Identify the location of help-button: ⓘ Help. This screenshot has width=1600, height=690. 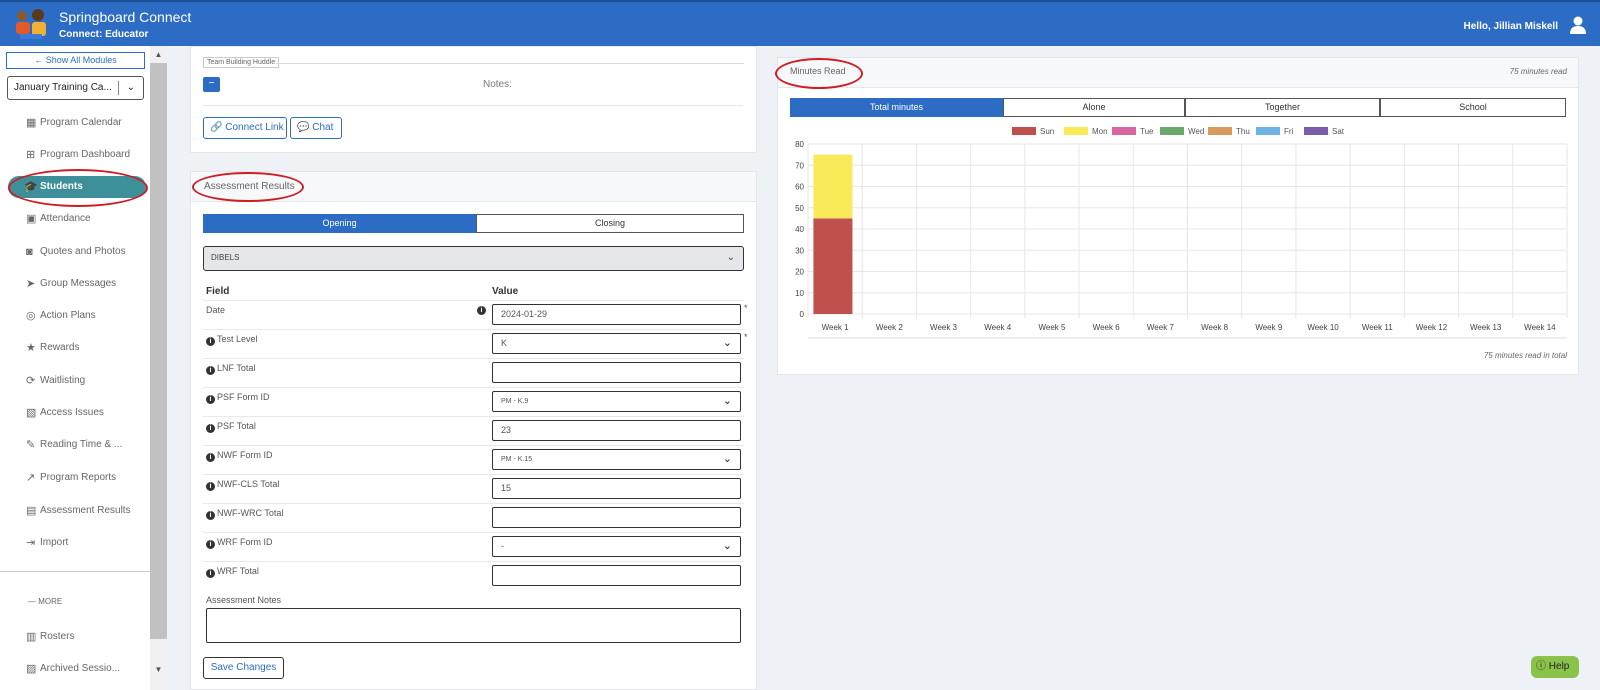
(1555, 667).